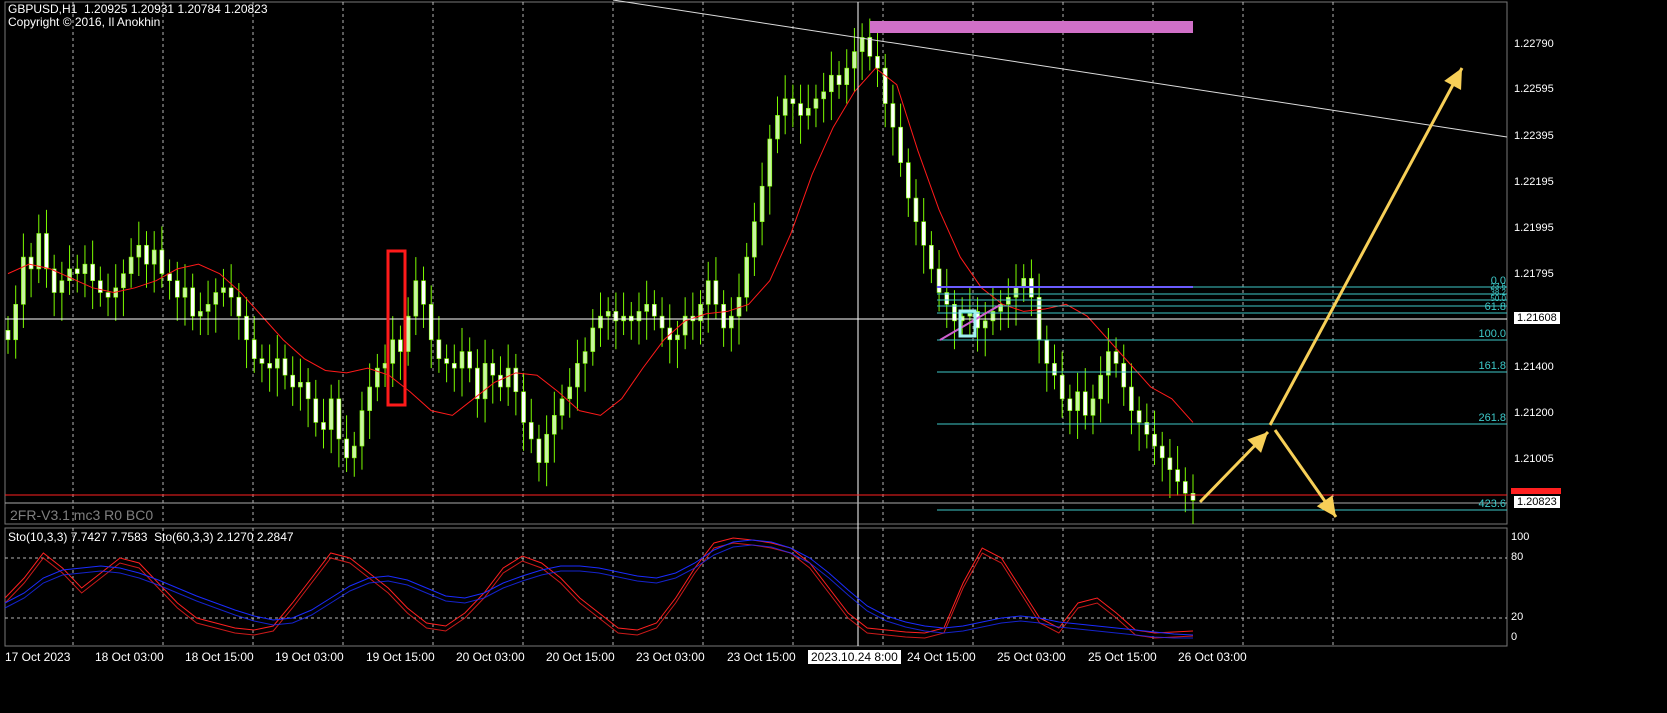  Describe the element at coordinates (1536, 491) in the screenshot. I see `red-price-tag` at that location.